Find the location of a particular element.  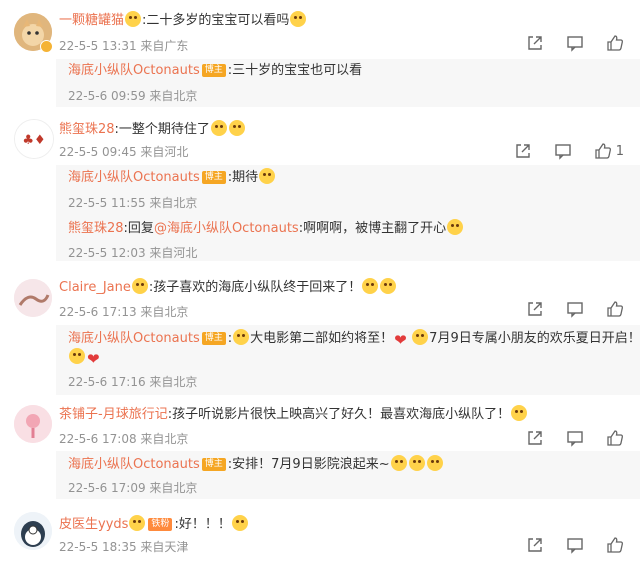

comment-text: :孩子听说影片很快上映高兴了好久！最喜欢海底小纵队了！ is located at coordinates (339, 414).